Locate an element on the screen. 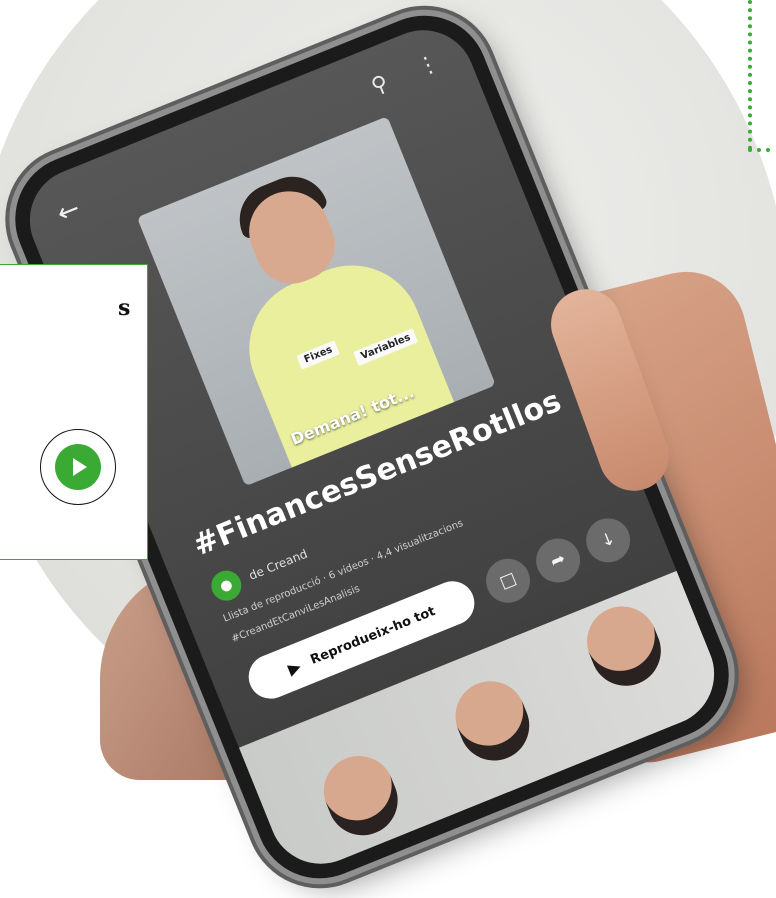 The width and height of the screenshot is (776, 898). search-icon: ⚲ is located at coordinates (380, 85).